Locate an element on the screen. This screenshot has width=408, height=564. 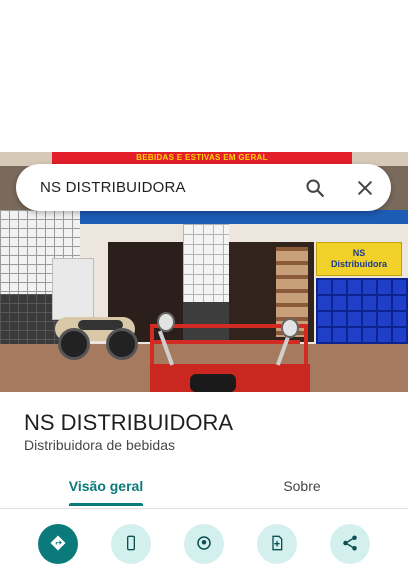
wall-box is located at coordinates (73, 289).